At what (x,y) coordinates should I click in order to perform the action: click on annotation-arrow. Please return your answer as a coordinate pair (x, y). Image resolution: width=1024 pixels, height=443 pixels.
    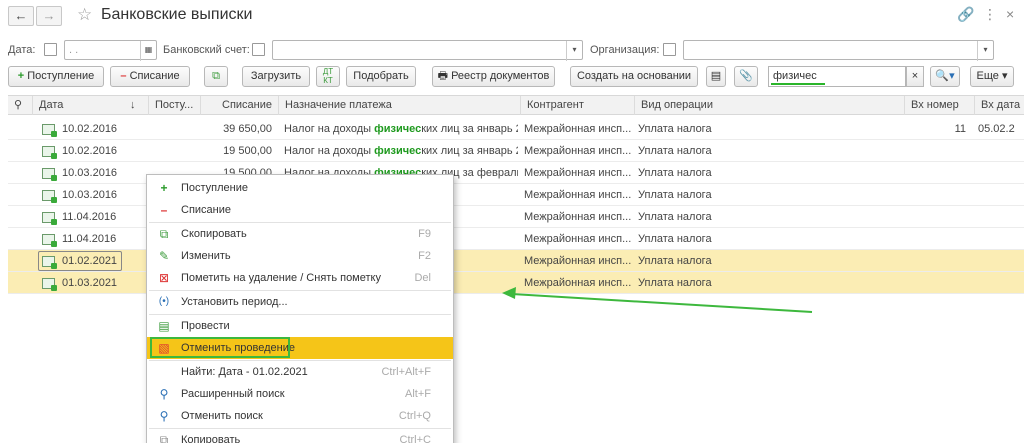
    Looking at the image, I should click on (657, 300).